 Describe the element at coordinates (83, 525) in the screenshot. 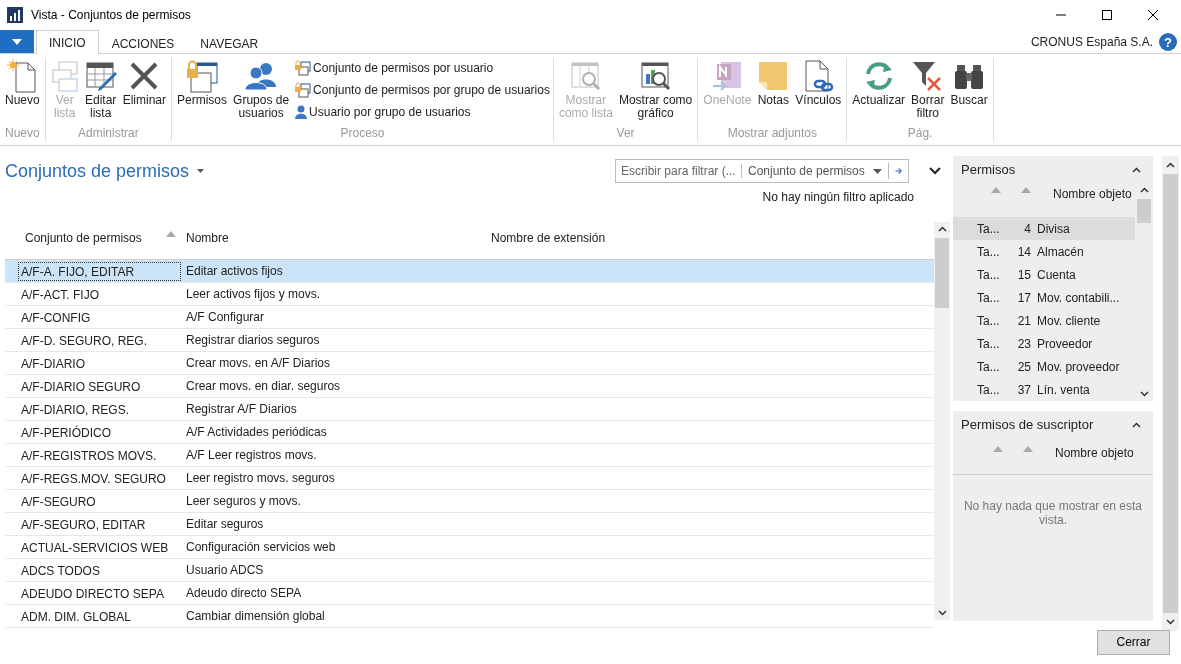

I see `table-cell-text: A/F-SEGURO, EDITAR` at that location.